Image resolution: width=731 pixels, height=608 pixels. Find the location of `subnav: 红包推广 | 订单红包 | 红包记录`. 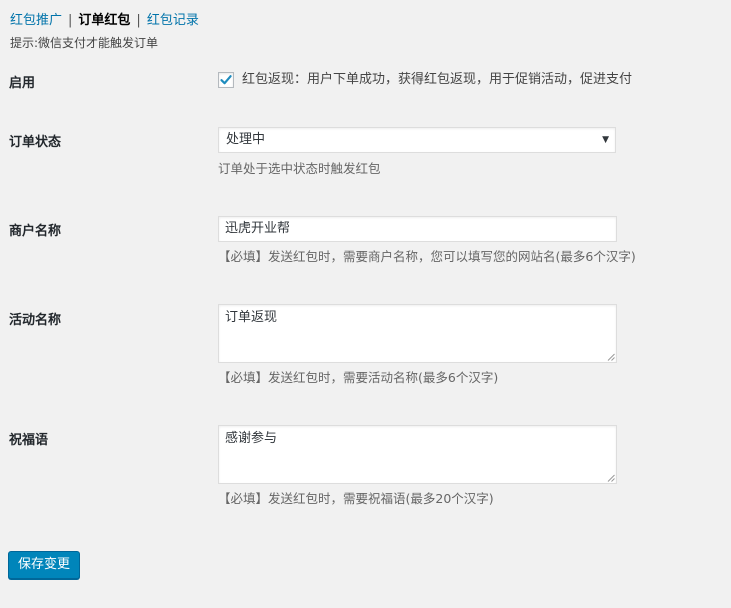

subnav: 红包推广 | 订单红包 | 红包记录 is located at coordinates (104, 21).